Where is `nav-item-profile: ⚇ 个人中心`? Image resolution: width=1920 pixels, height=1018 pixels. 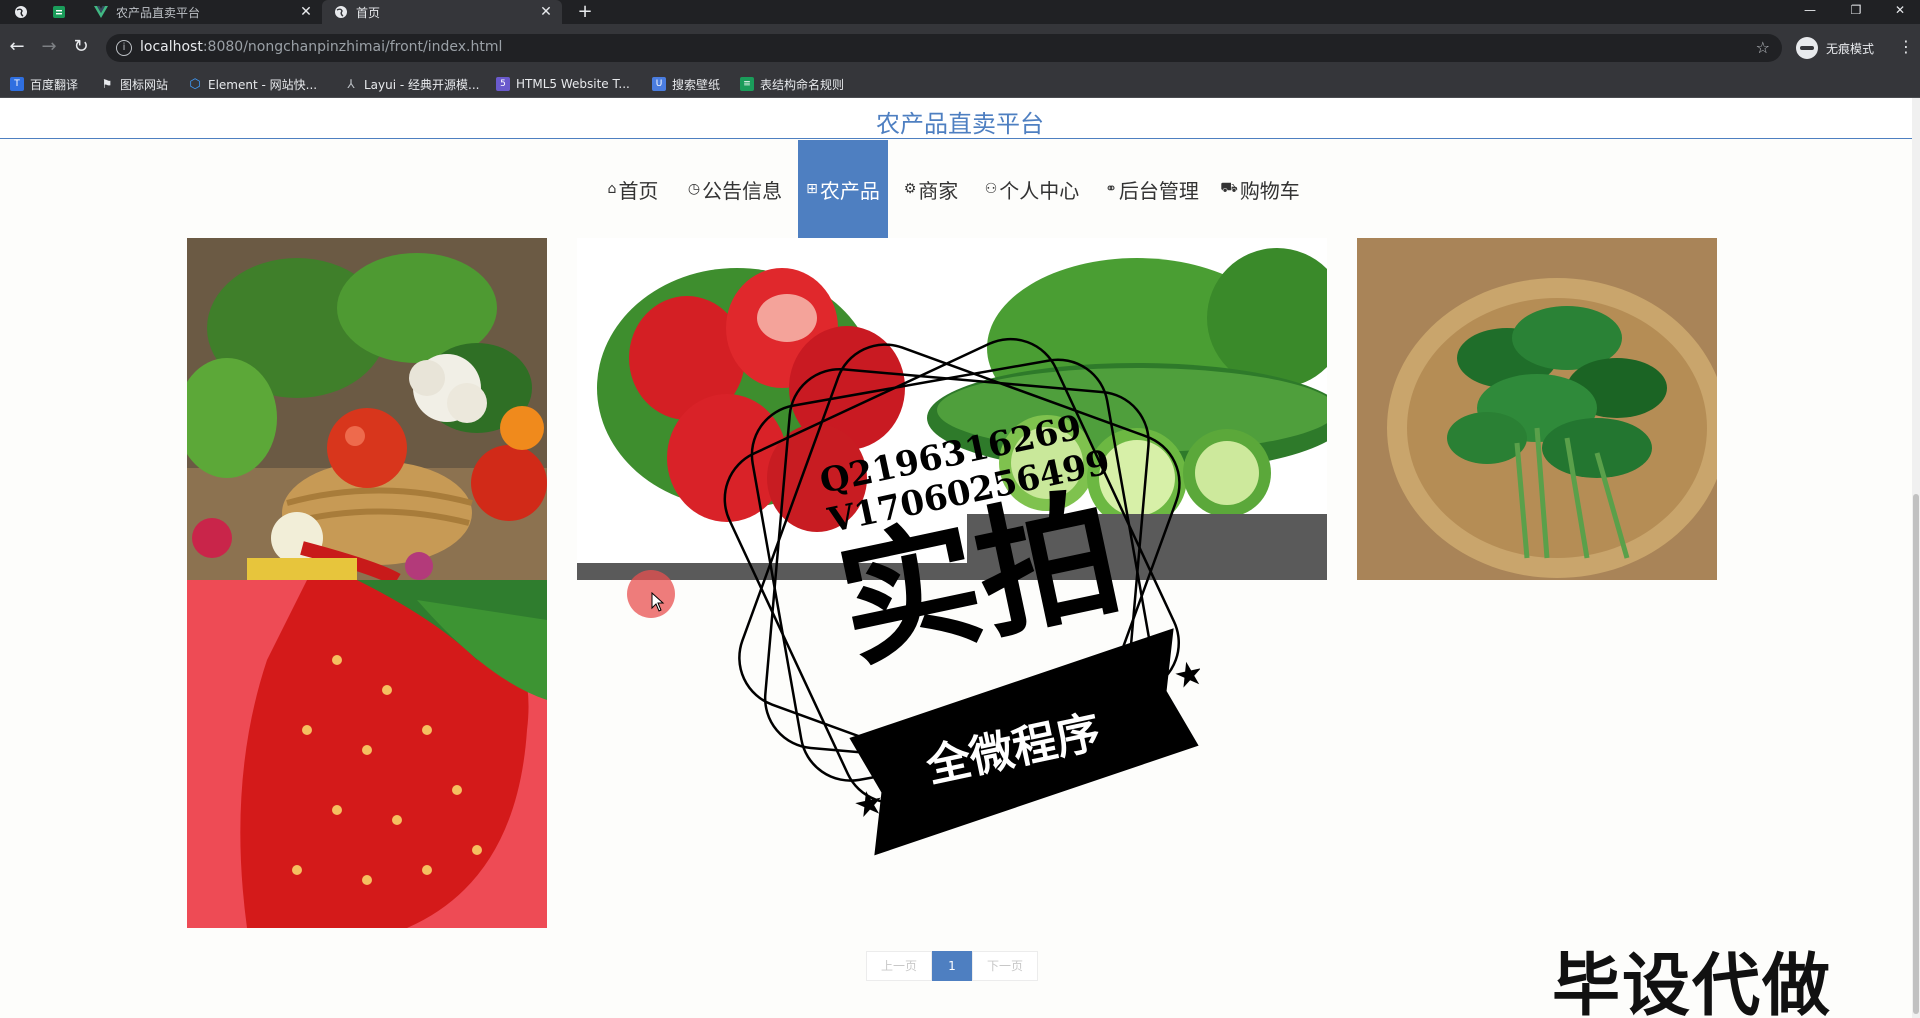 nav-item-profile: ⚇ 个人中心 is located at coordinates (1032, 189).